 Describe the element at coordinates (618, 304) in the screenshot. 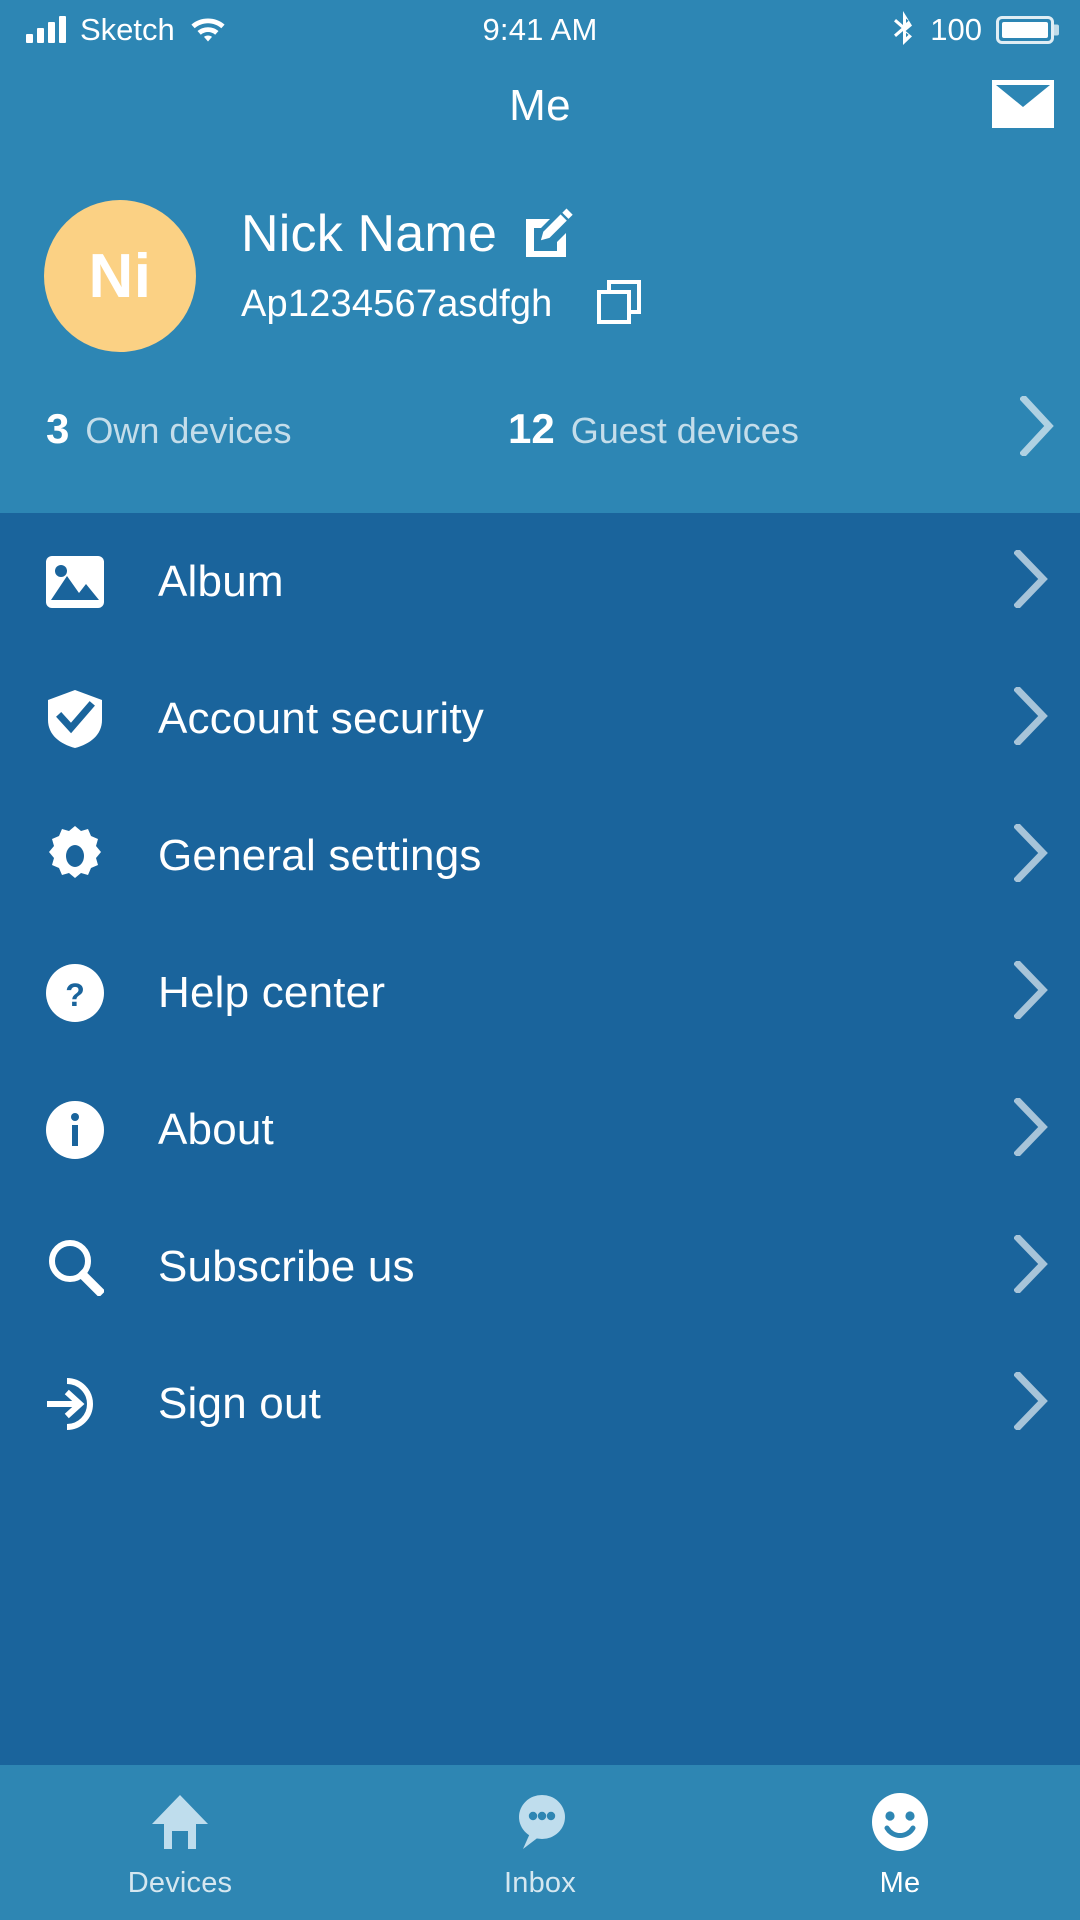

I see `copy-icon` at that location.